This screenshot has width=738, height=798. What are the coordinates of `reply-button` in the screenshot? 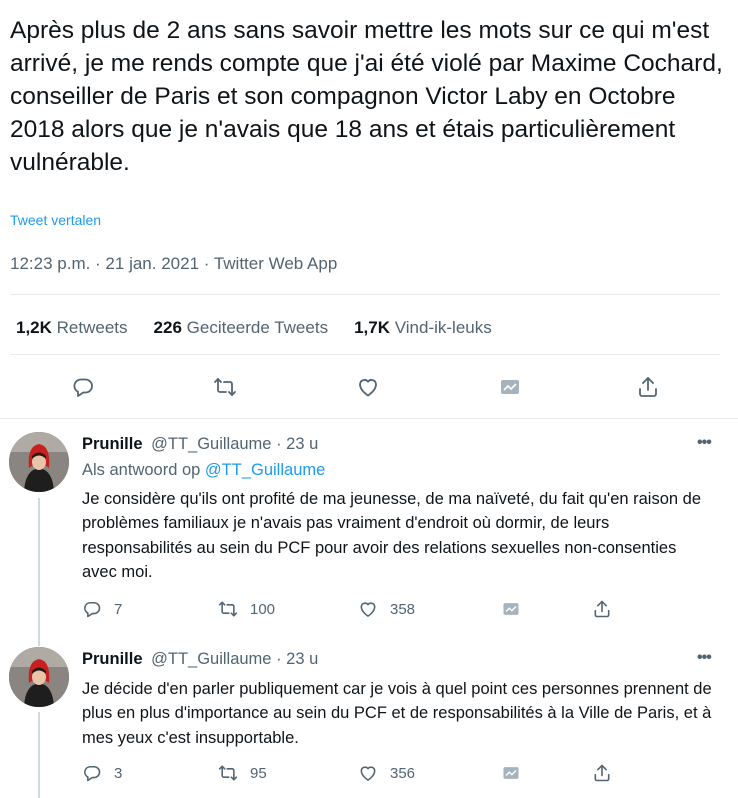 It's located at (83, 387).